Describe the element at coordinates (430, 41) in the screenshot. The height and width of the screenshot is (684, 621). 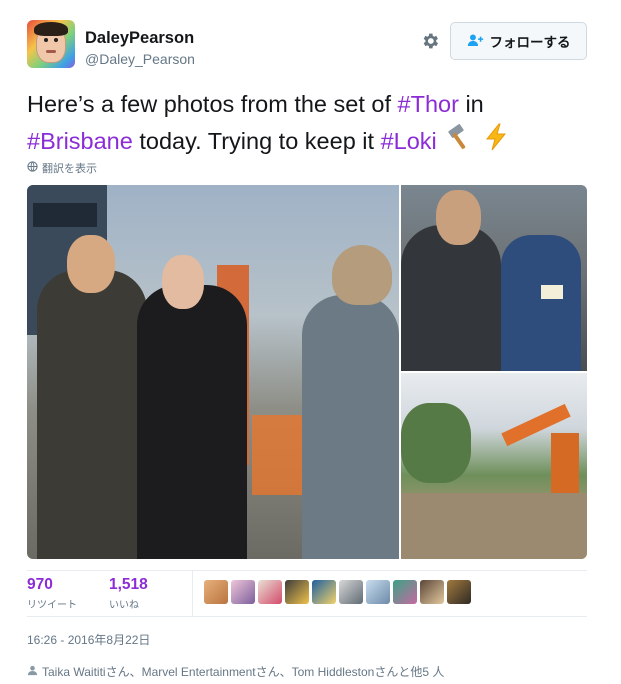
I see `gear-icon` at that location.